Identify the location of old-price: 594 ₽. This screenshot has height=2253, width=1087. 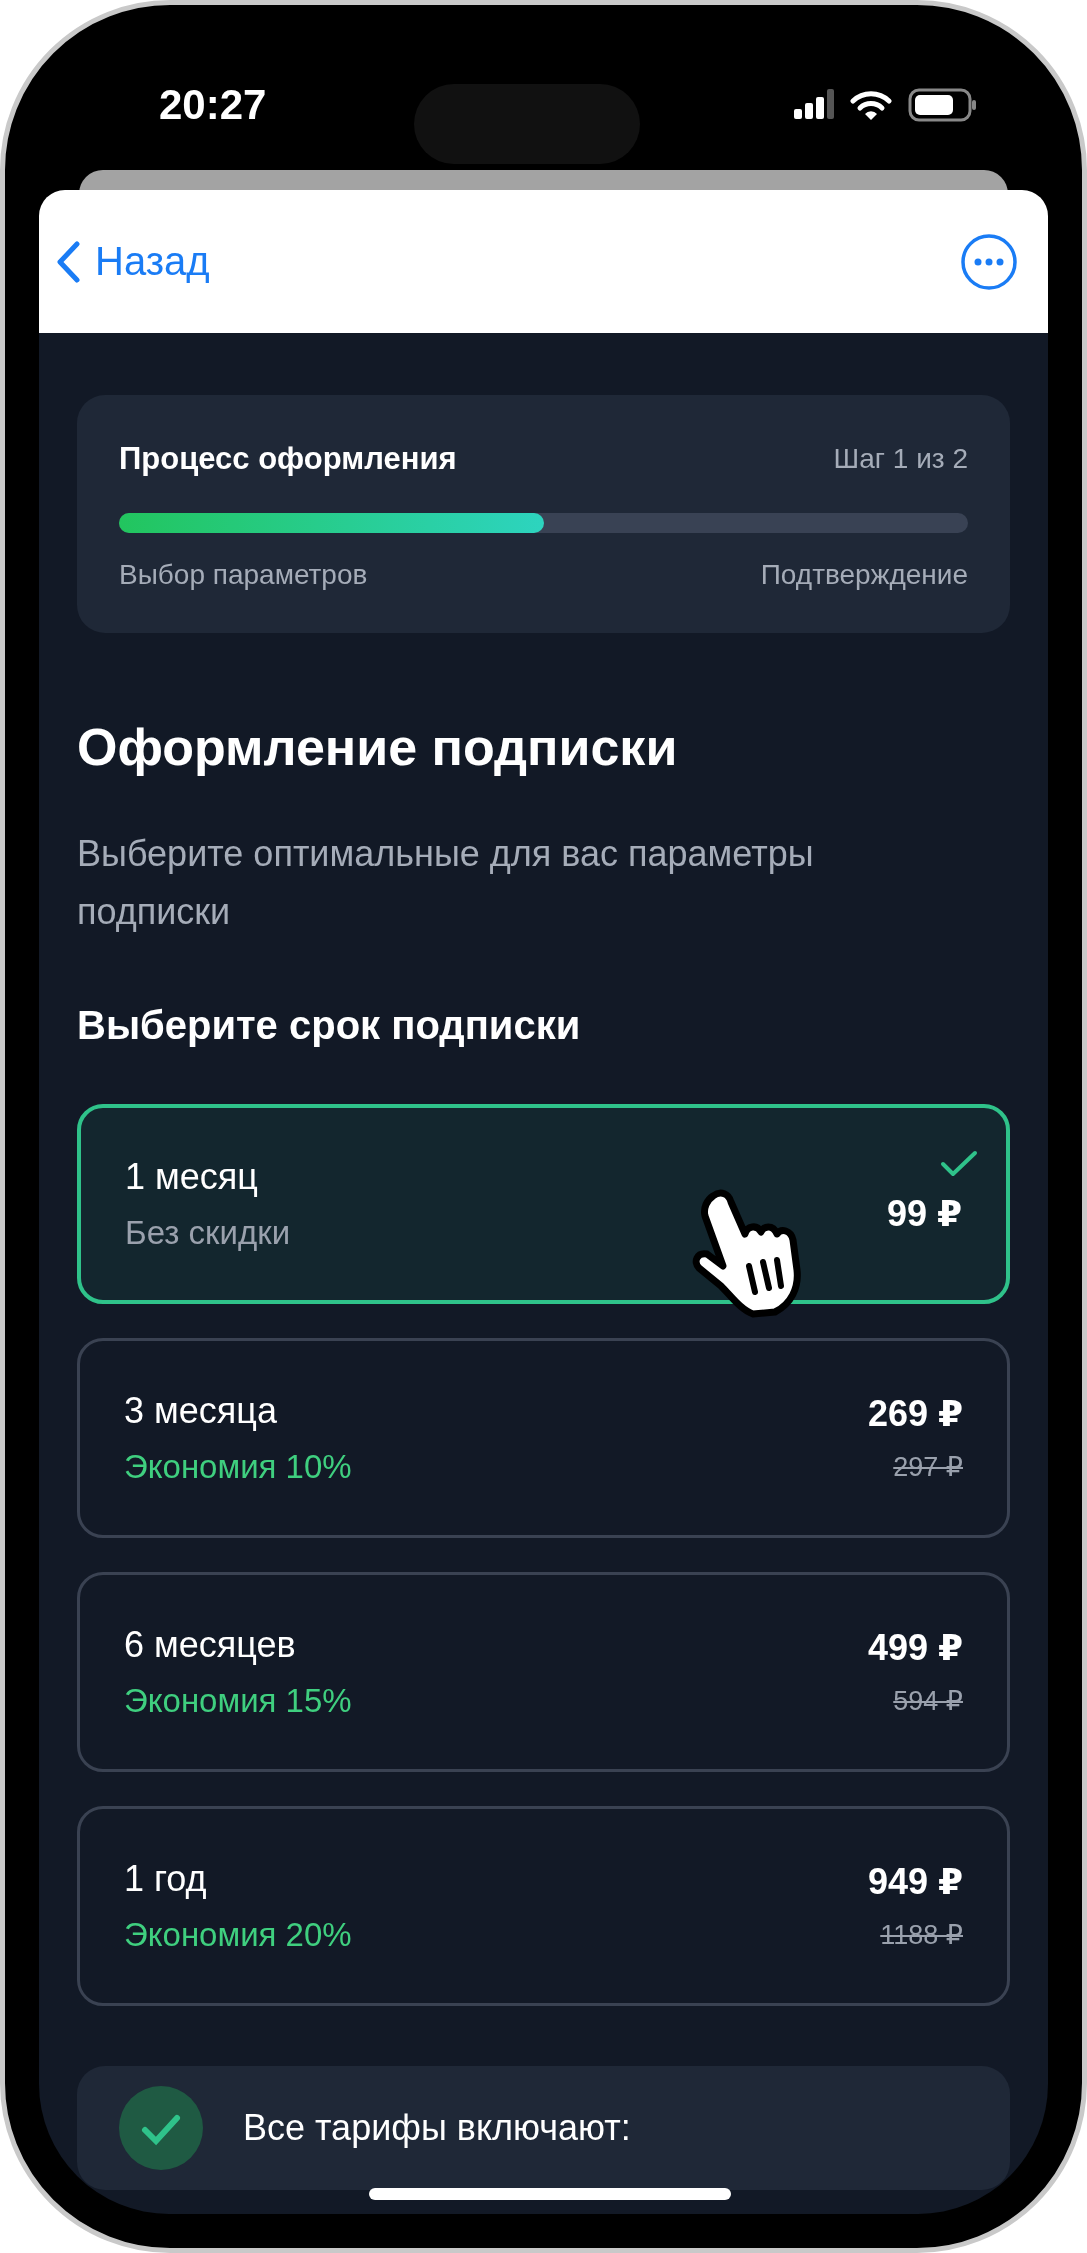
(928, 1701).